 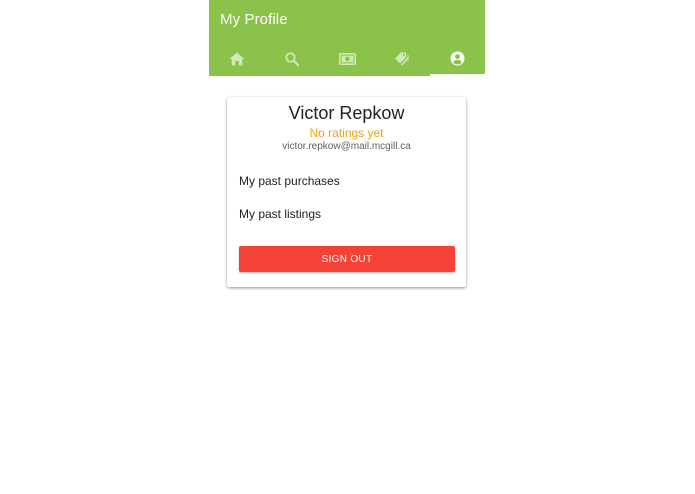 I want to click on tab-home, so click(x=236, y=58).